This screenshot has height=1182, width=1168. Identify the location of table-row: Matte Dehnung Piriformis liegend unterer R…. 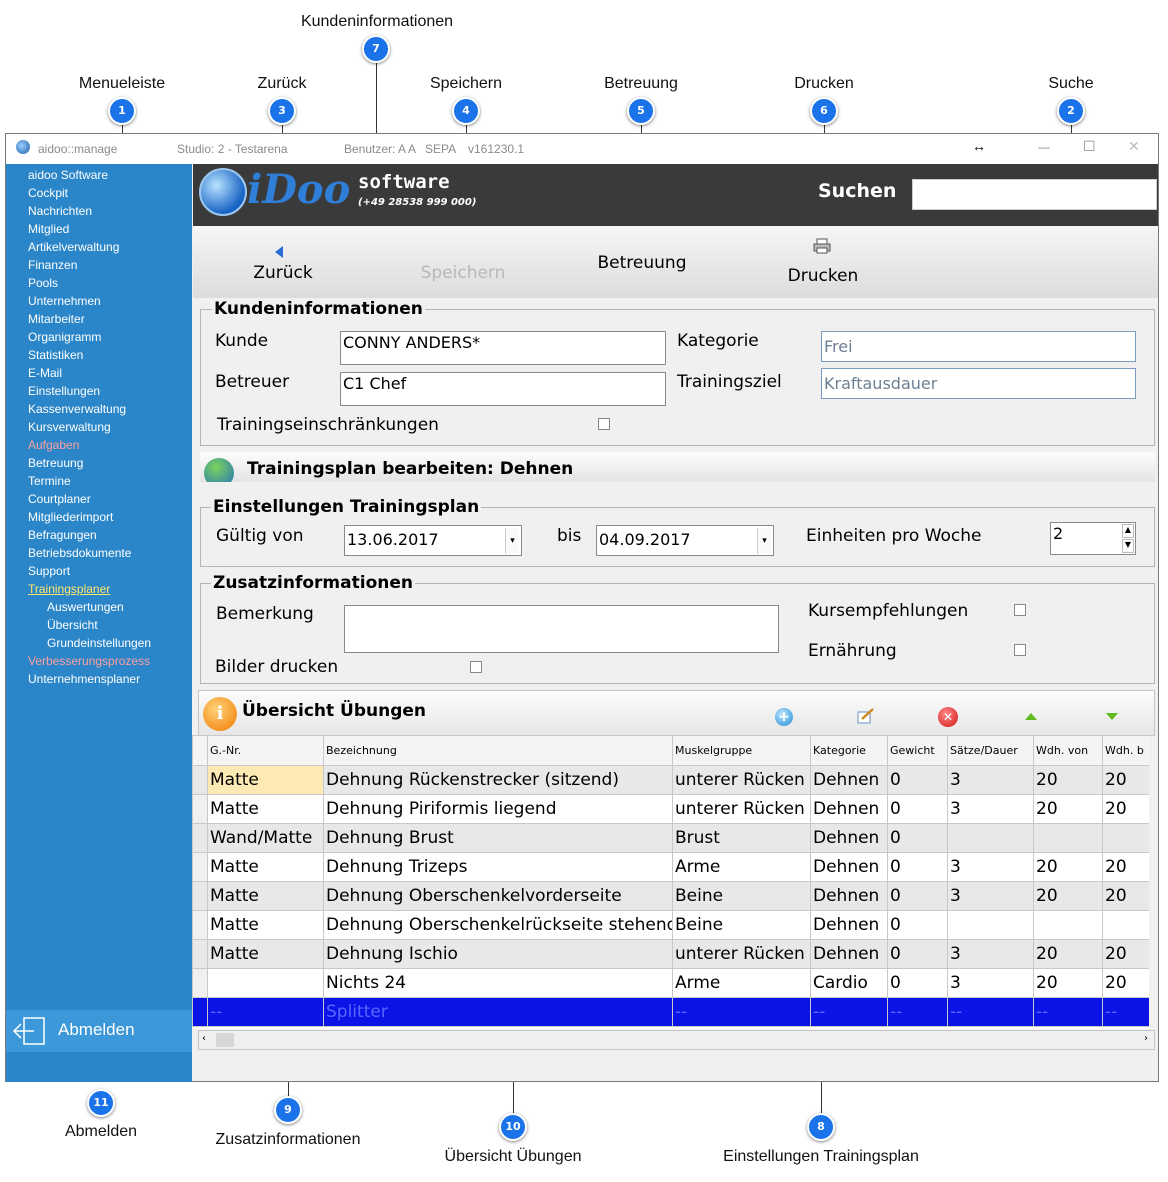
(670, 809).